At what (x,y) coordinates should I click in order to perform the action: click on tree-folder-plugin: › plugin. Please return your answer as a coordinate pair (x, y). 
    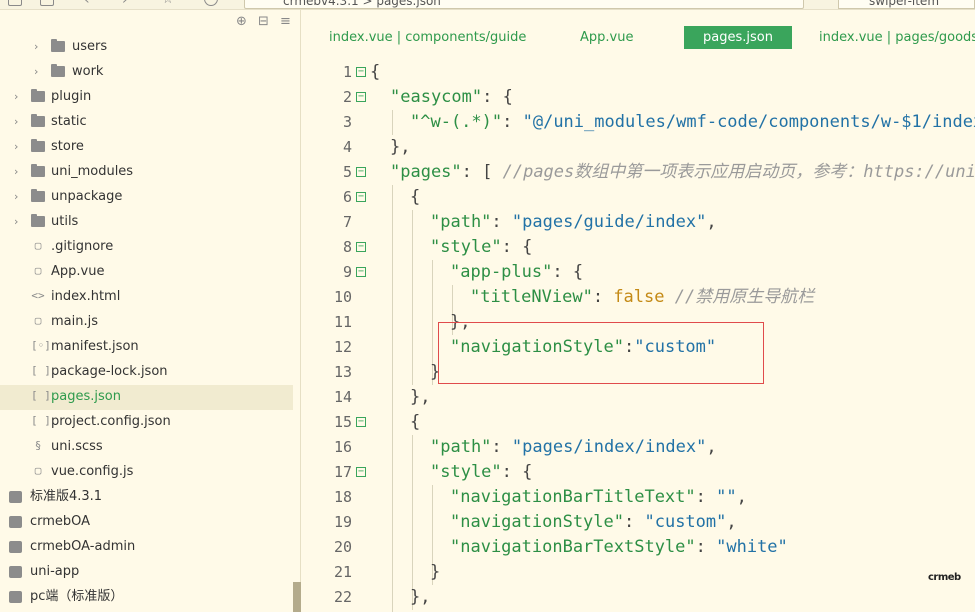
    Looking at the image, I should click on (146, 97).